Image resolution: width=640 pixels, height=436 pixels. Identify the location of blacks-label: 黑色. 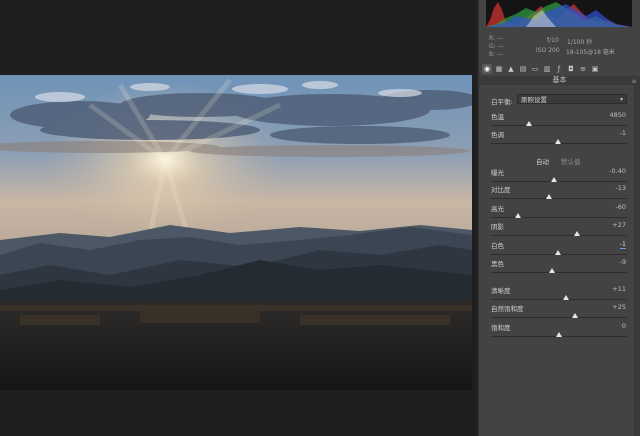
(497, 264).